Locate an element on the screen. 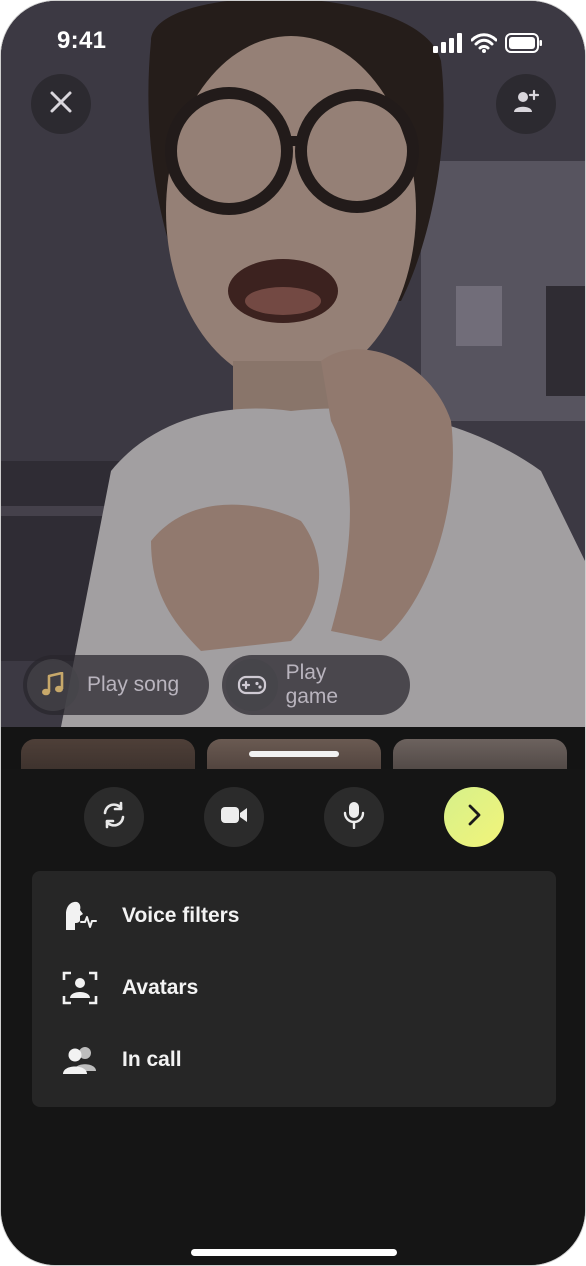  microphone-toggle-button is located at coordinates (354, 817).